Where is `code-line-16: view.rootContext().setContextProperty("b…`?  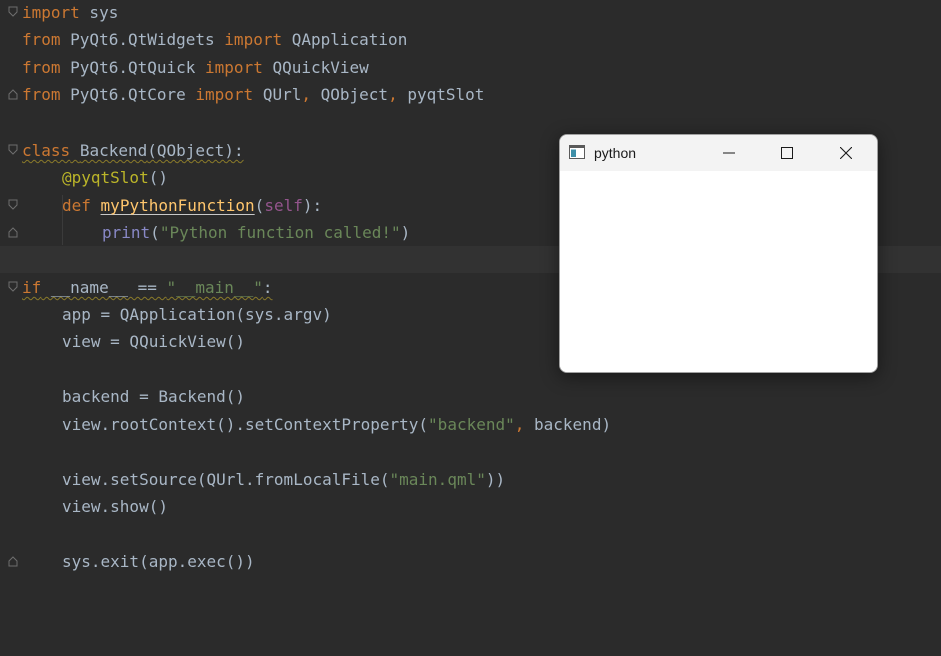 code-line-16: view.rootContext().setContextProperty("b… is located at coordinates (470, 424).